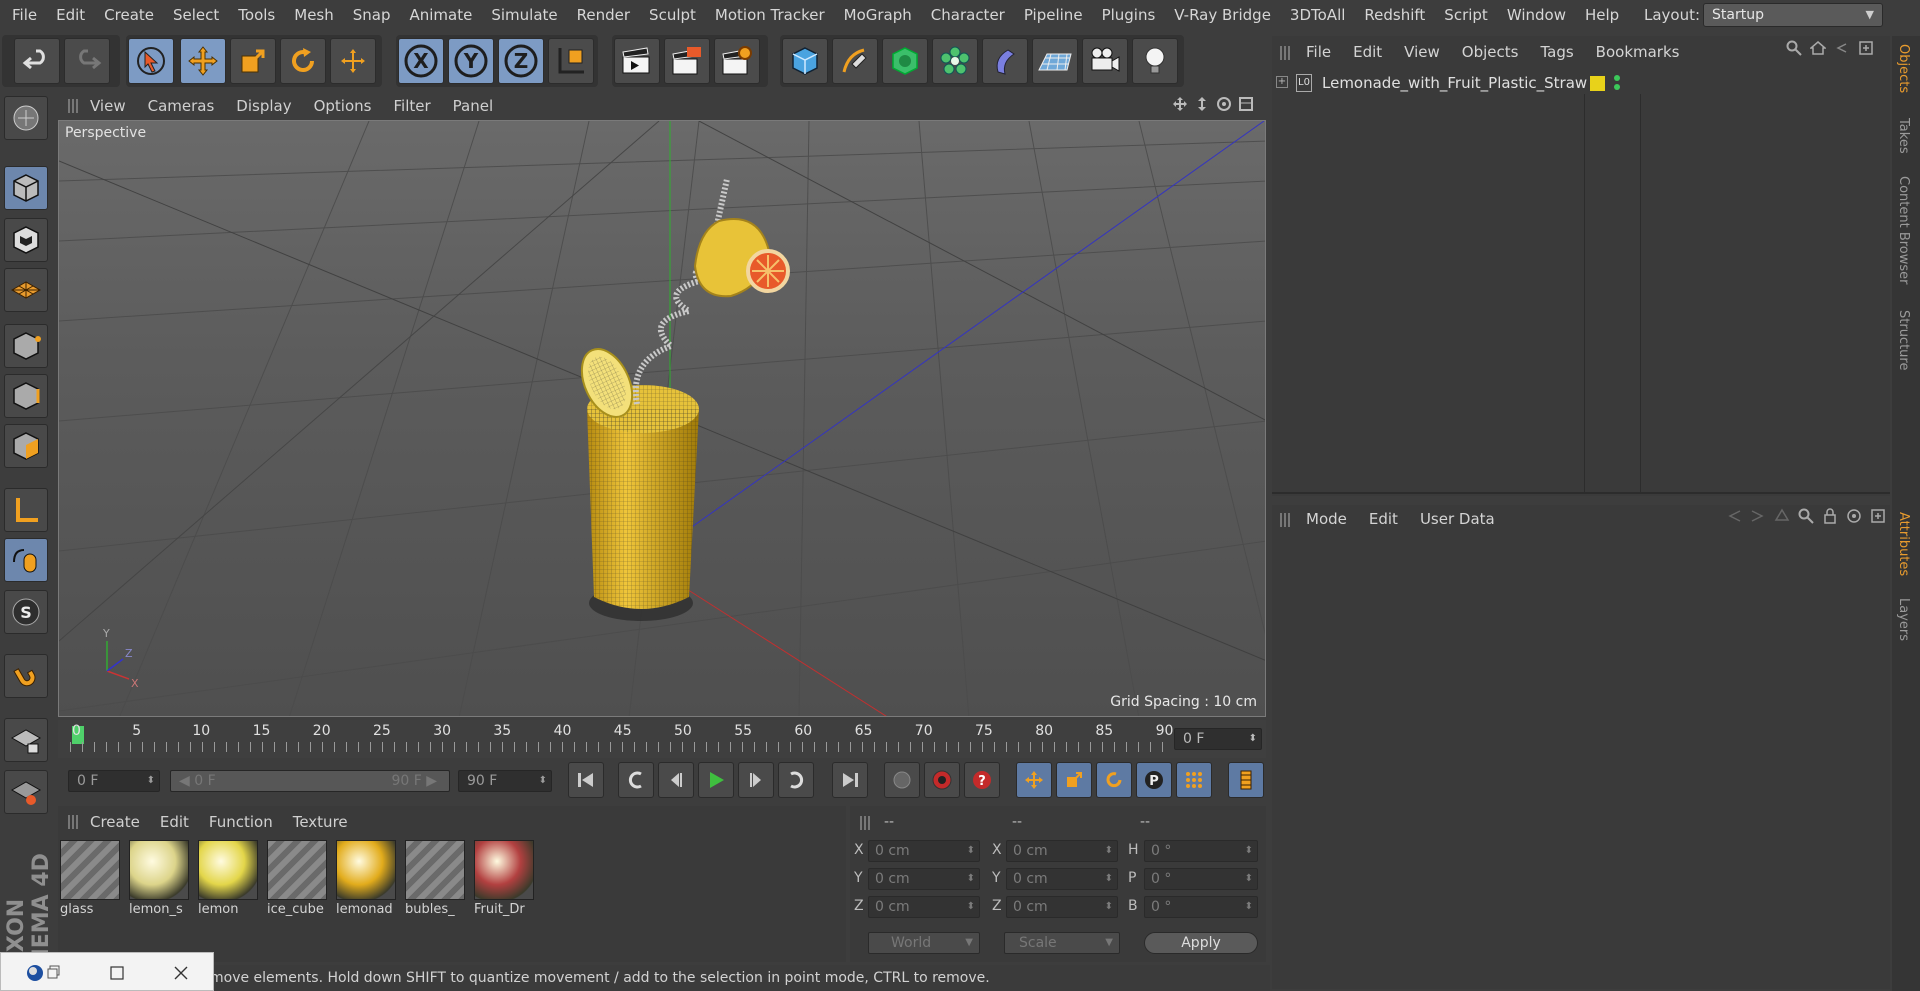  Describe the element at coordinates (805, 61) in the screenshot. I see `cube-object-button` at that location.